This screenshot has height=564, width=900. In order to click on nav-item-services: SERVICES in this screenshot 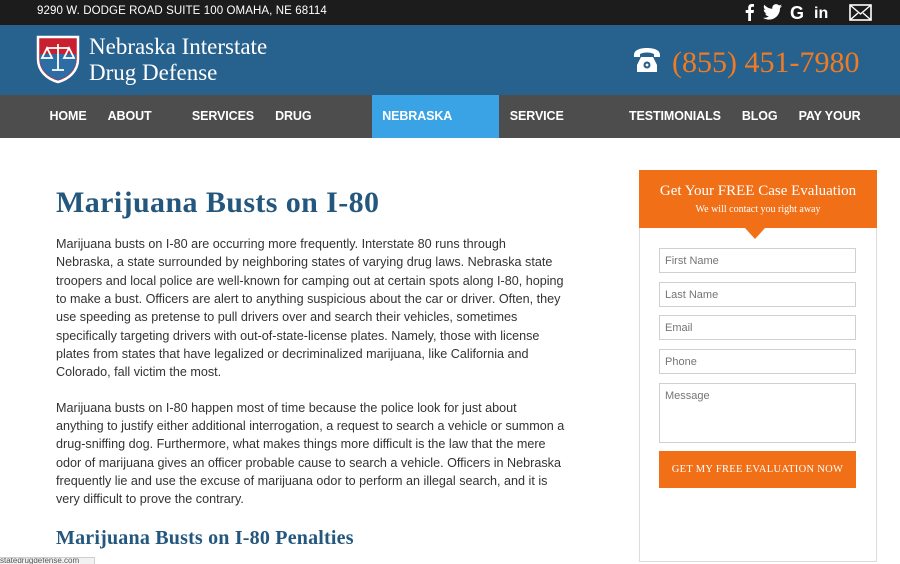, I will do `click(222, 116)`.